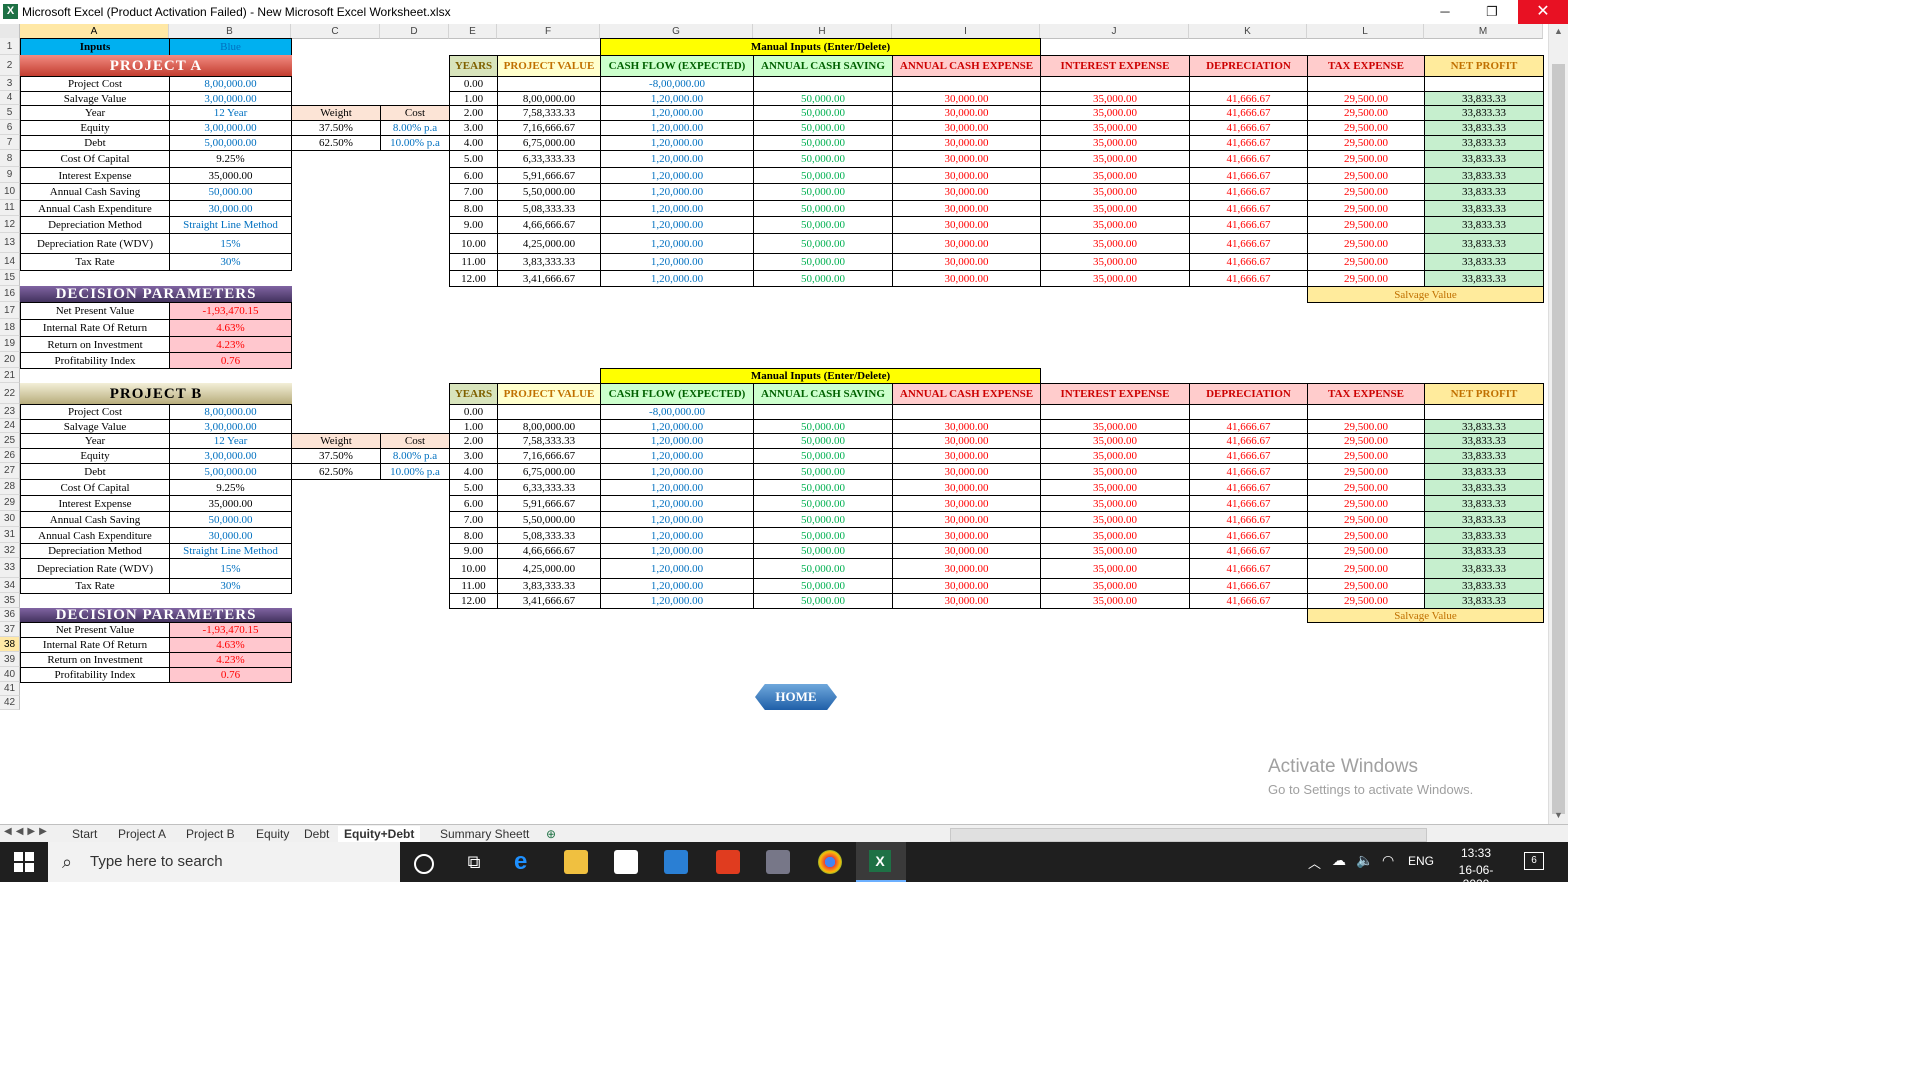 This screenshot has height=1080, width=1920. What do you see at coordinates (95, 159) in the screenshot?
I see `input-label: Cost Of Capital` at bounding box center [95, 159].